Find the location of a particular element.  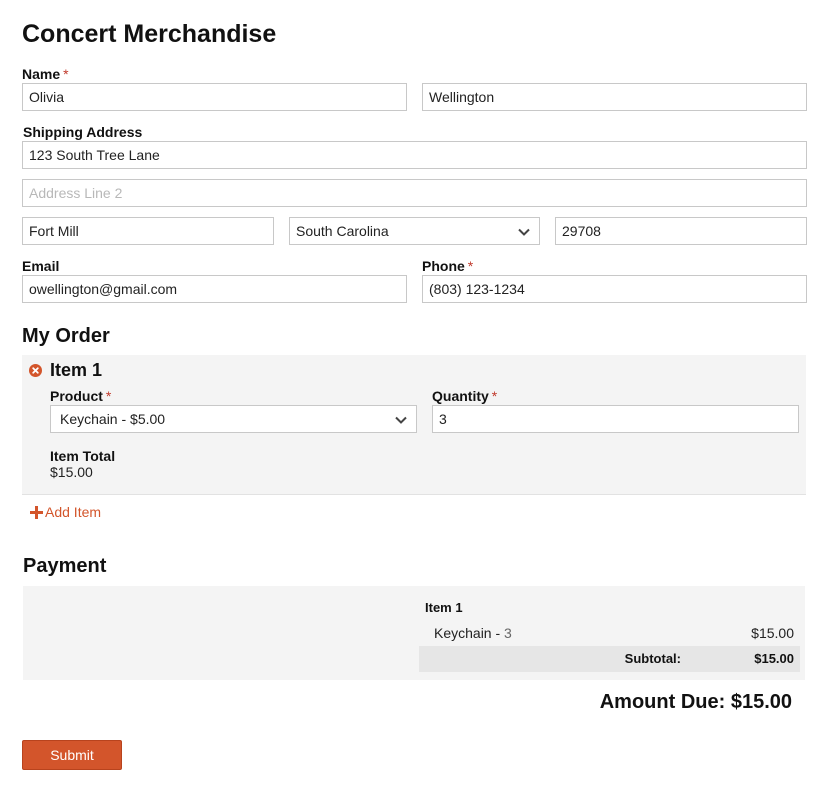

product-select-value: Keychain - $5.00 is located at coordinates (113, 419).